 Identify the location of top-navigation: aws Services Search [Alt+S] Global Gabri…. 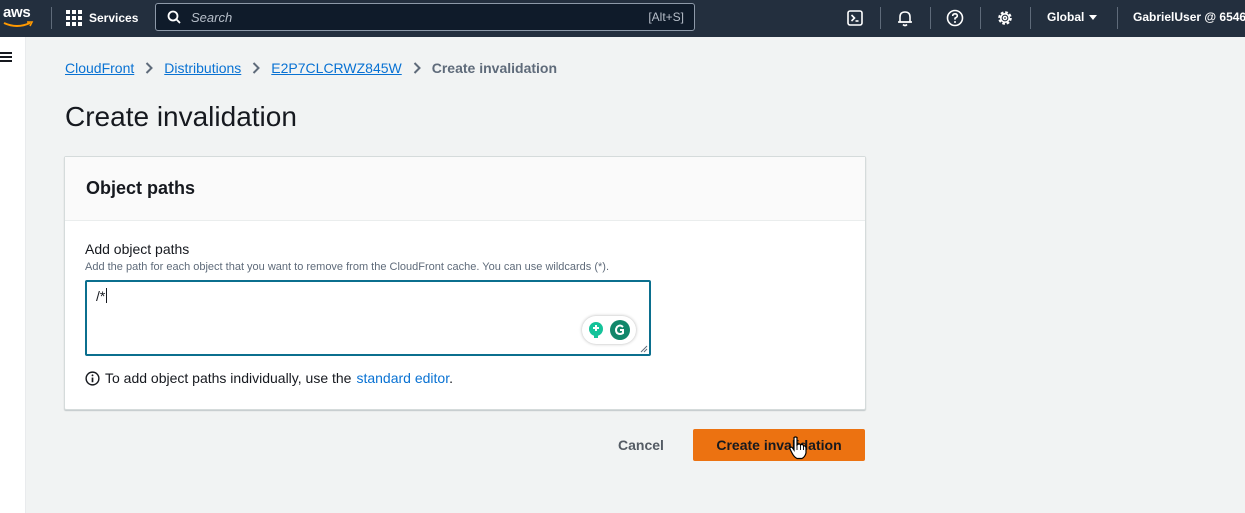
(622, 18).